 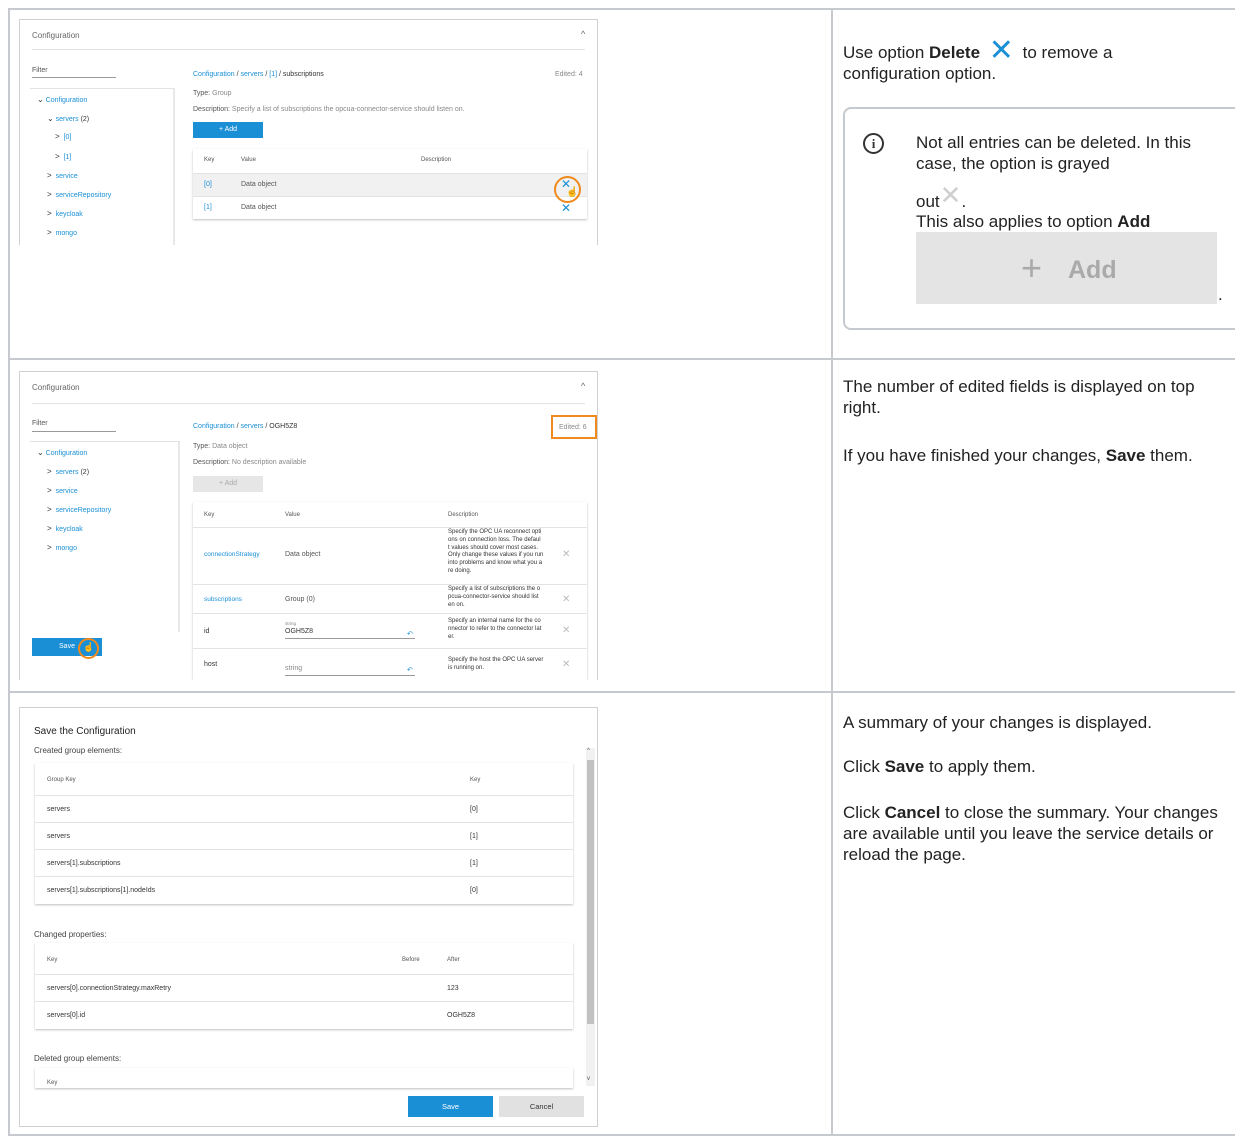 What do you see at coordinates (453, 988) in the screenshot?
I see `cell-after: 123` at bounding box center [453, 988].